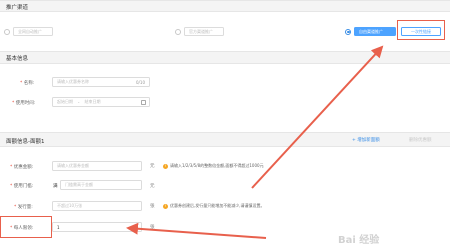 This screenshot has height=248, width=450. What do you see at coordinates (79, 184) in the screenshot?
I see `threshold-placeholder: 门槛需高于金额` at bounding box center [79, 184].